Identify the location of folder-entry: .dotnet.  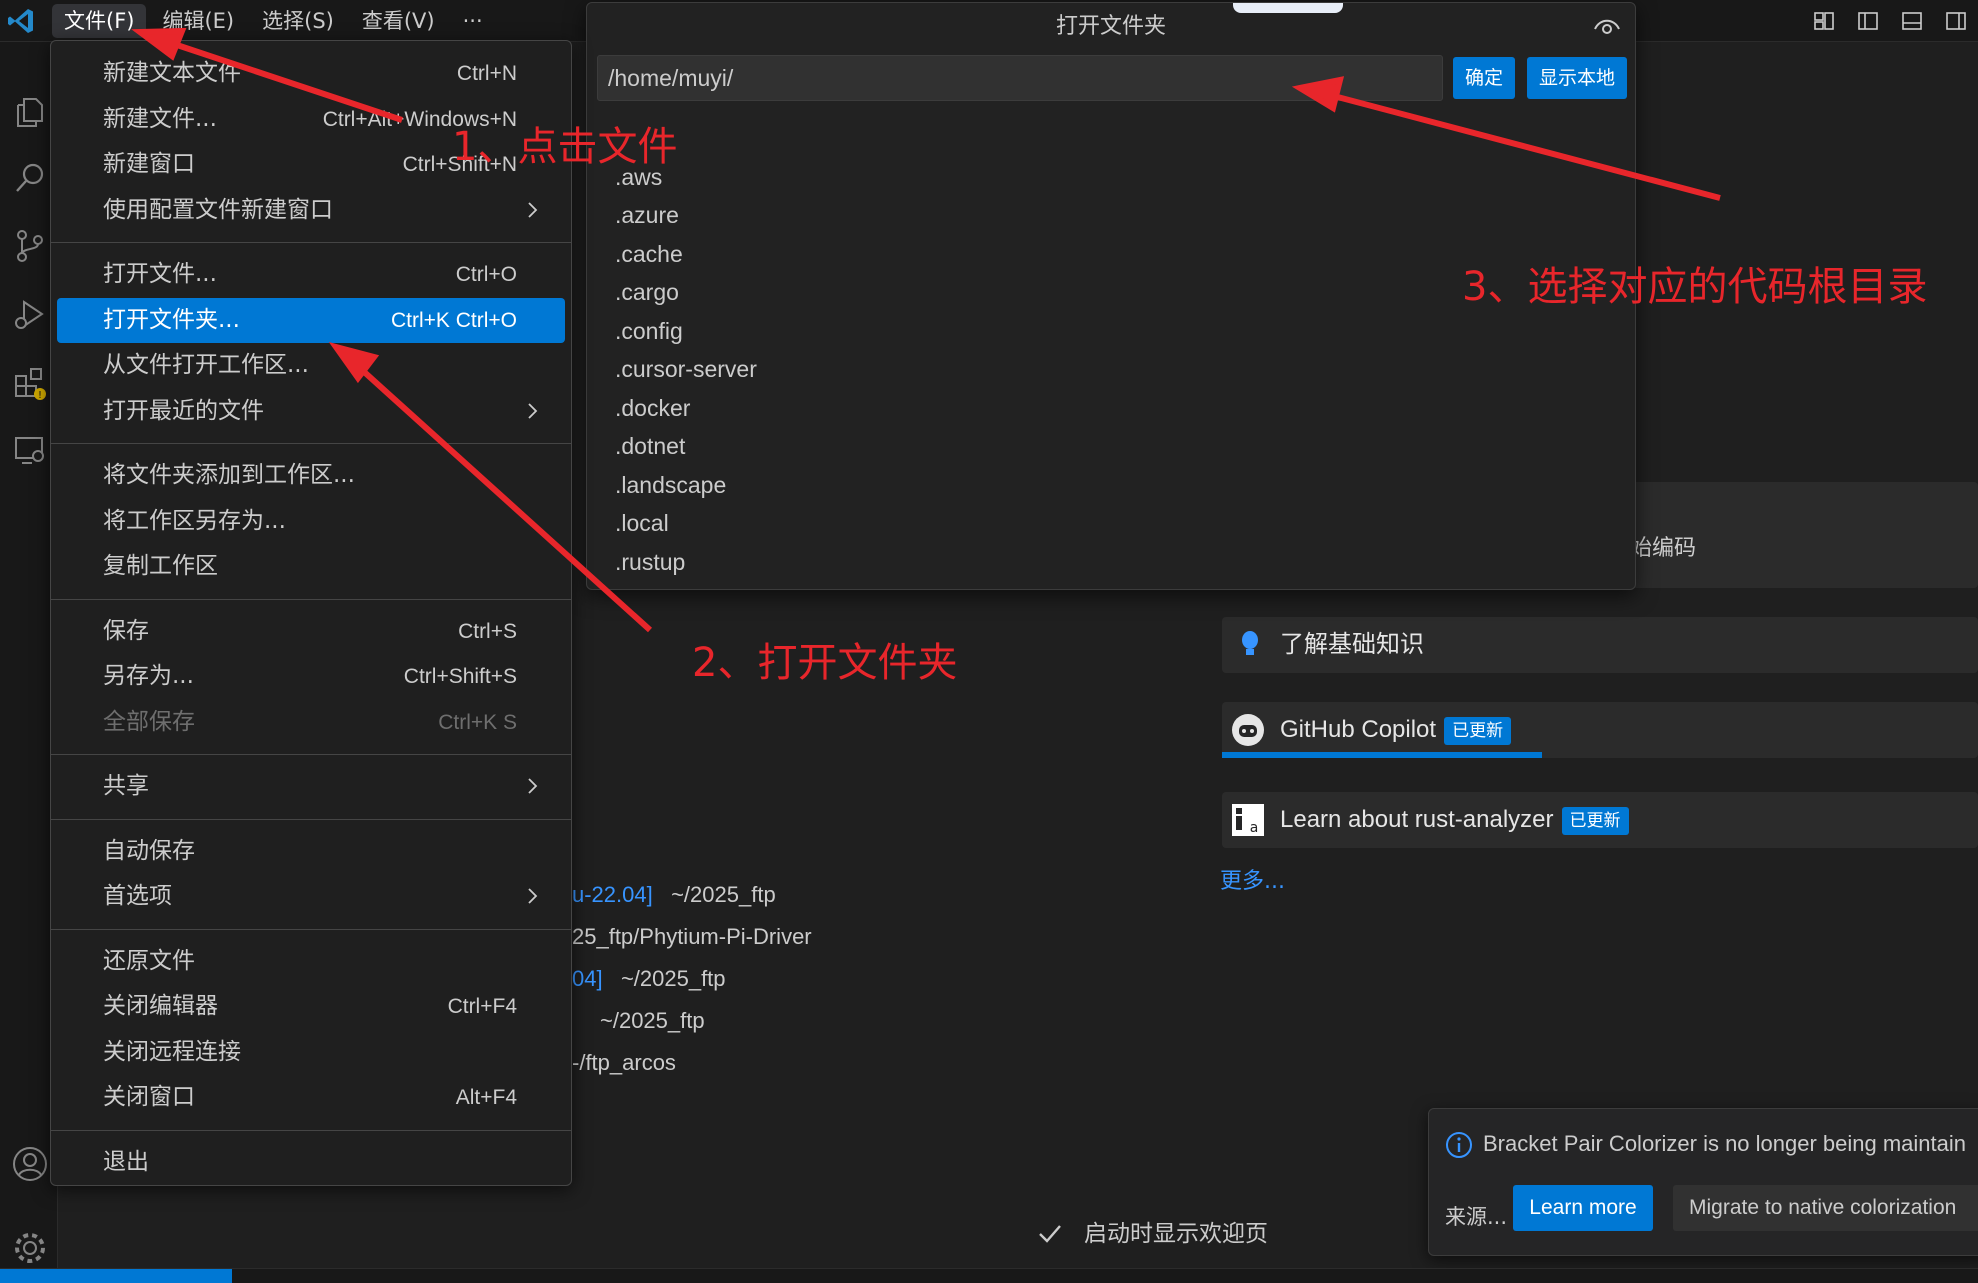
(1065, 446).